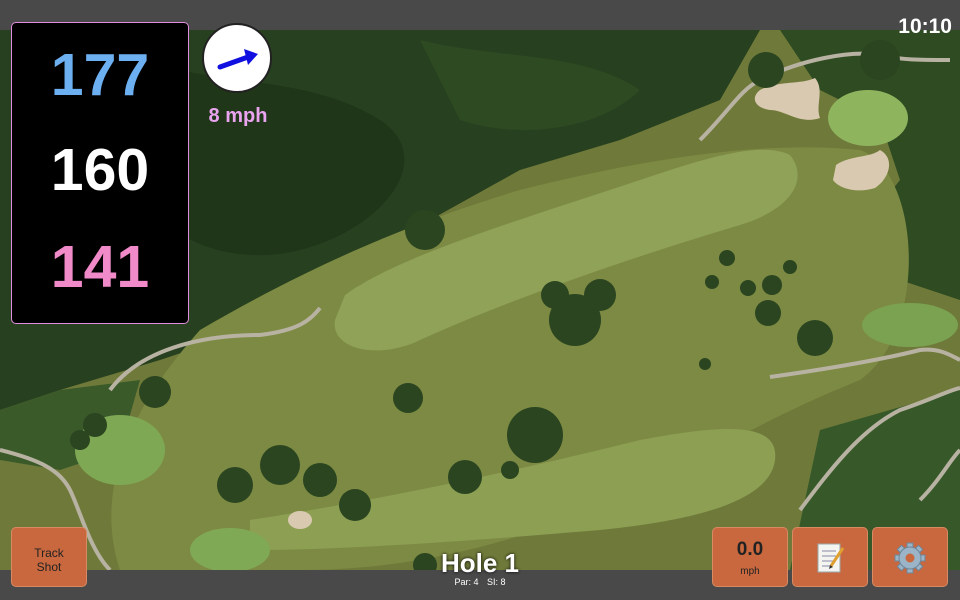 The image size is (960, 600). I want to click on track-shot-button: Track Shot, so click(49, 557).